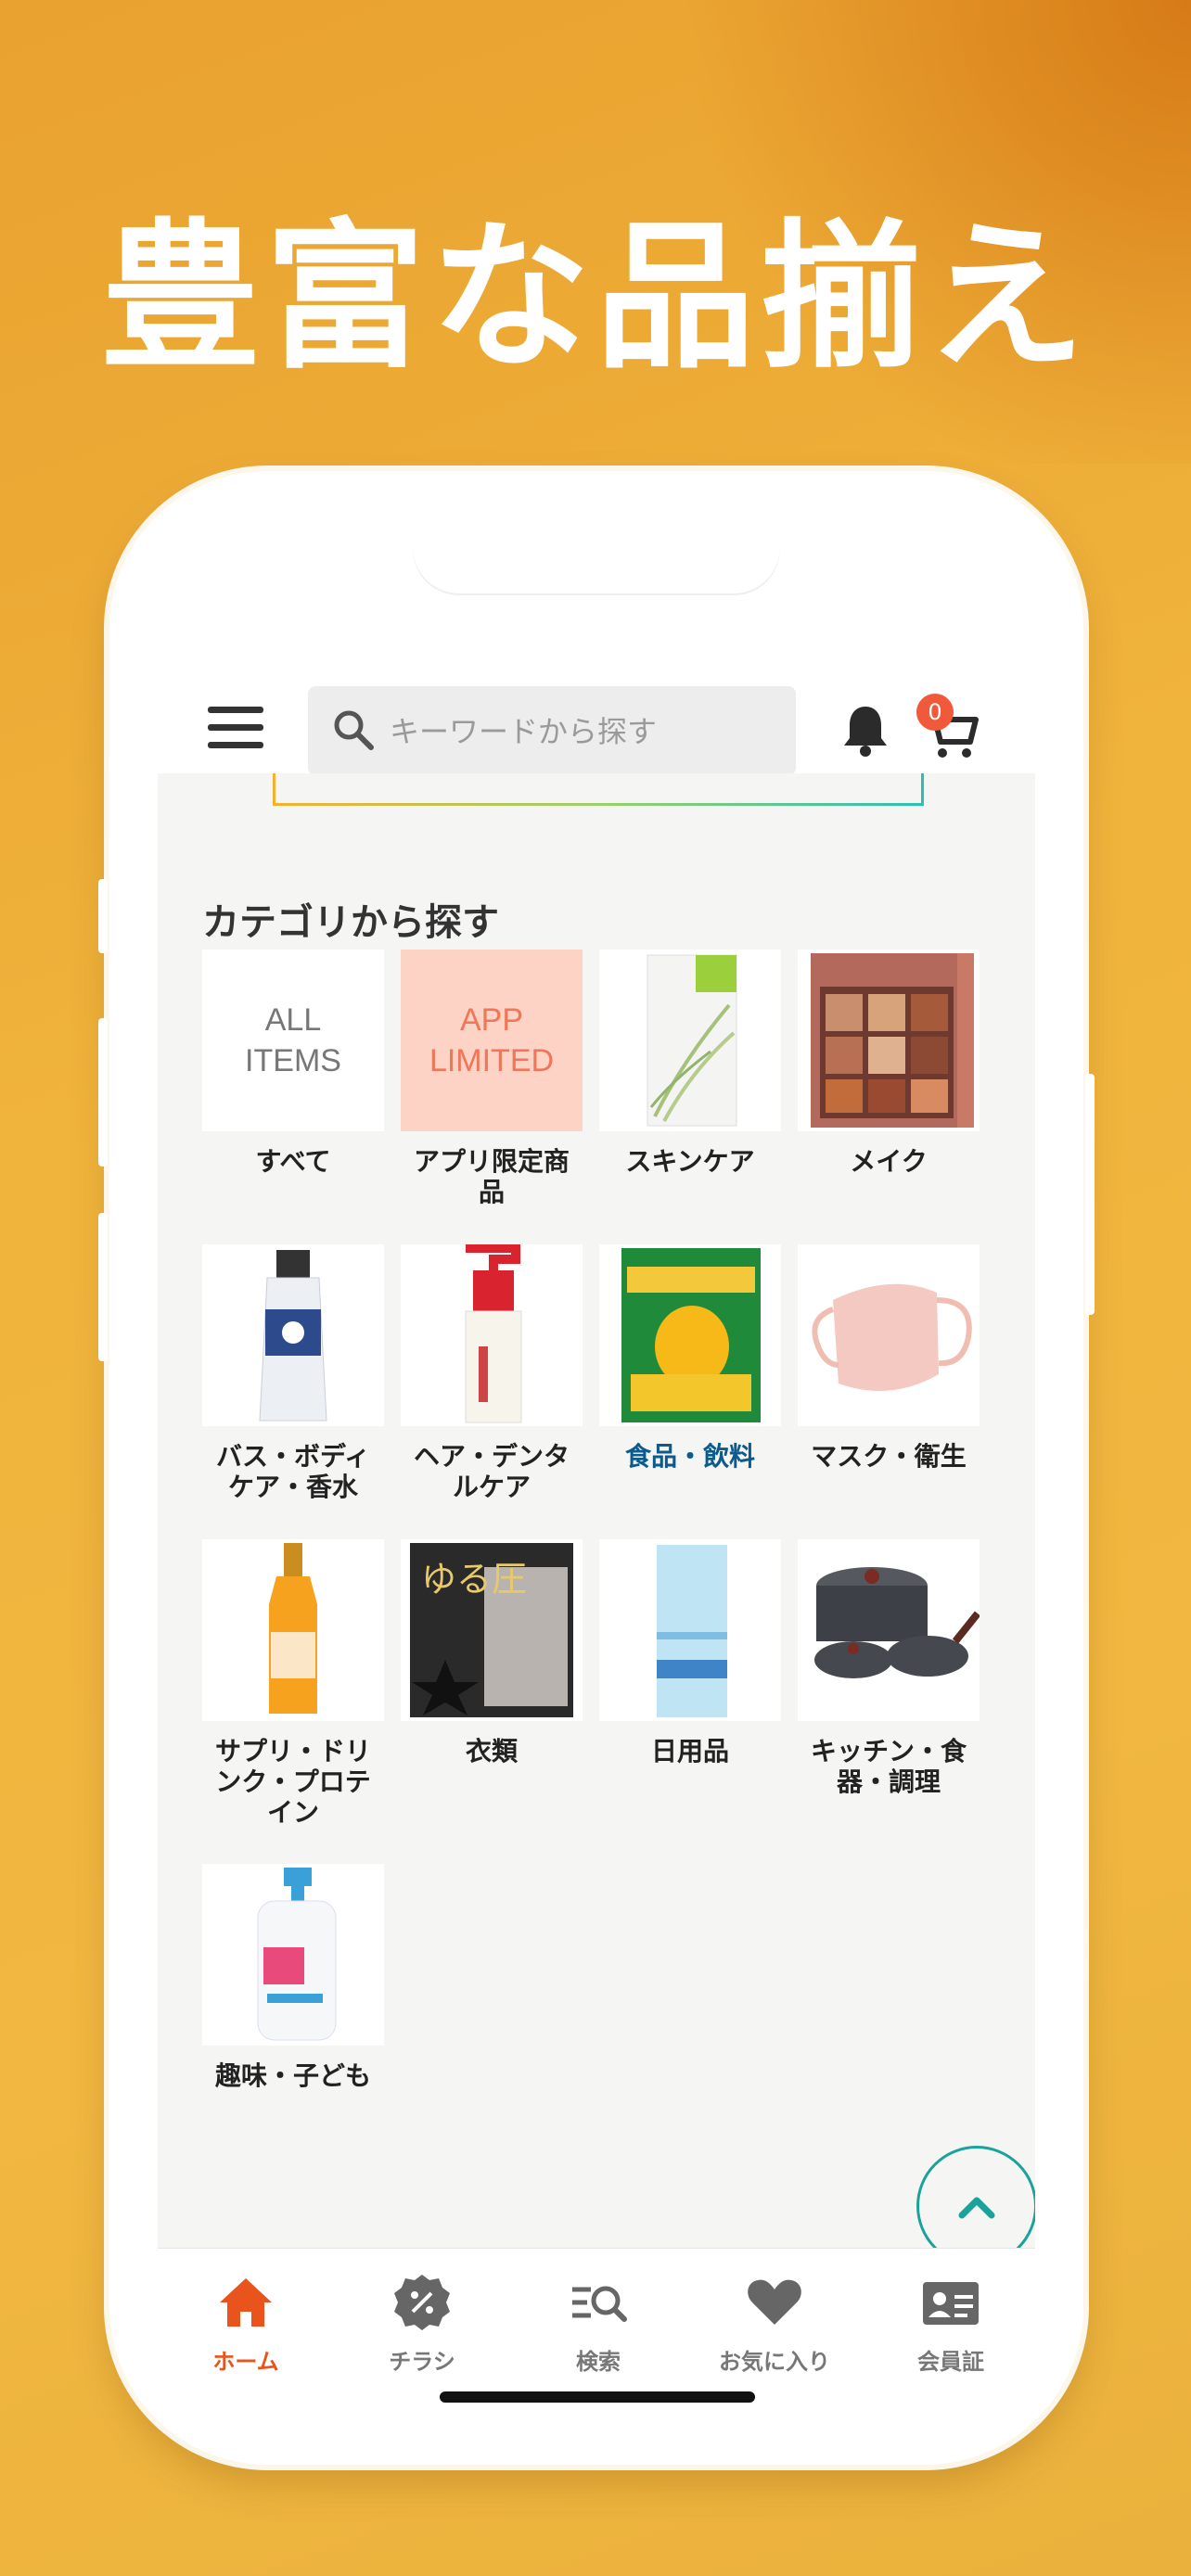  I want to click on category-skincare: スキンケア, so click(690, 1063).